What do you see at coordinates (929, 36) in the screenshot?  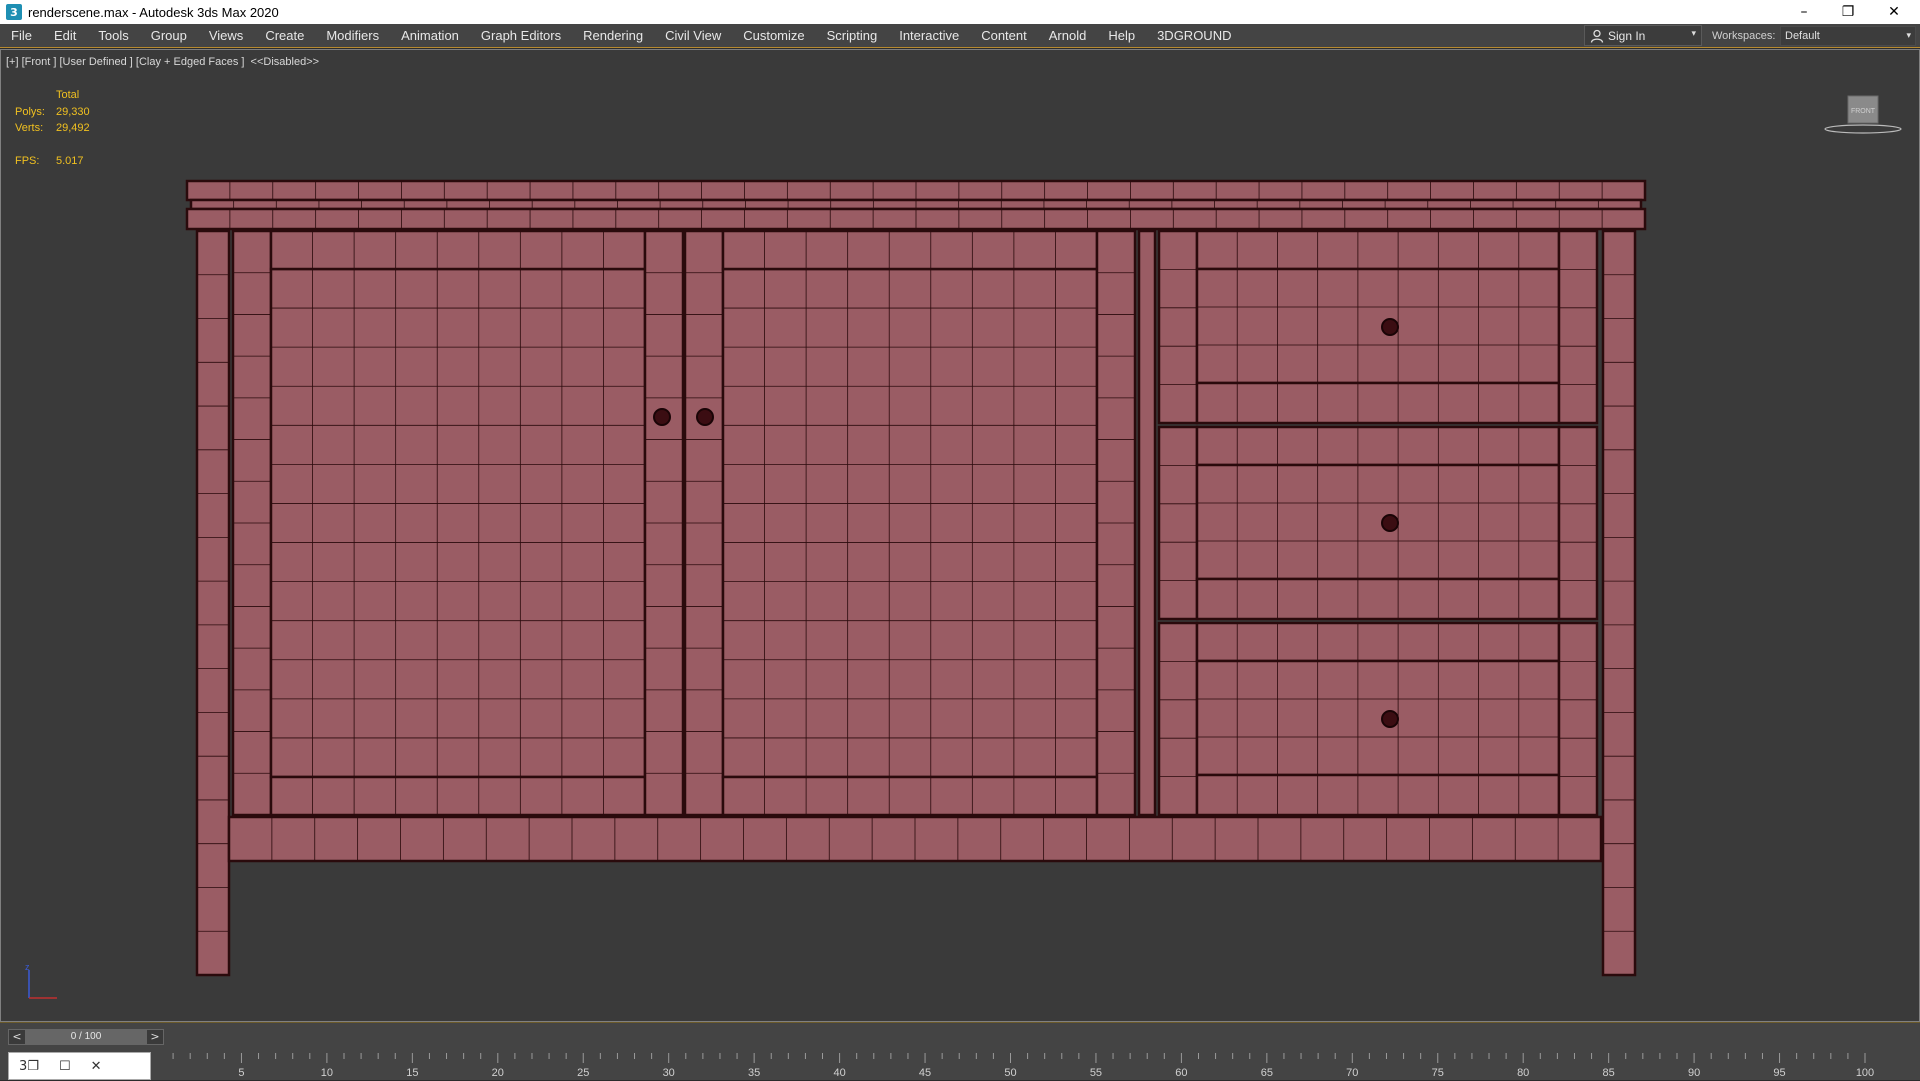 I see `menu-interactive: Interactive` at bounding box center [929, 36].